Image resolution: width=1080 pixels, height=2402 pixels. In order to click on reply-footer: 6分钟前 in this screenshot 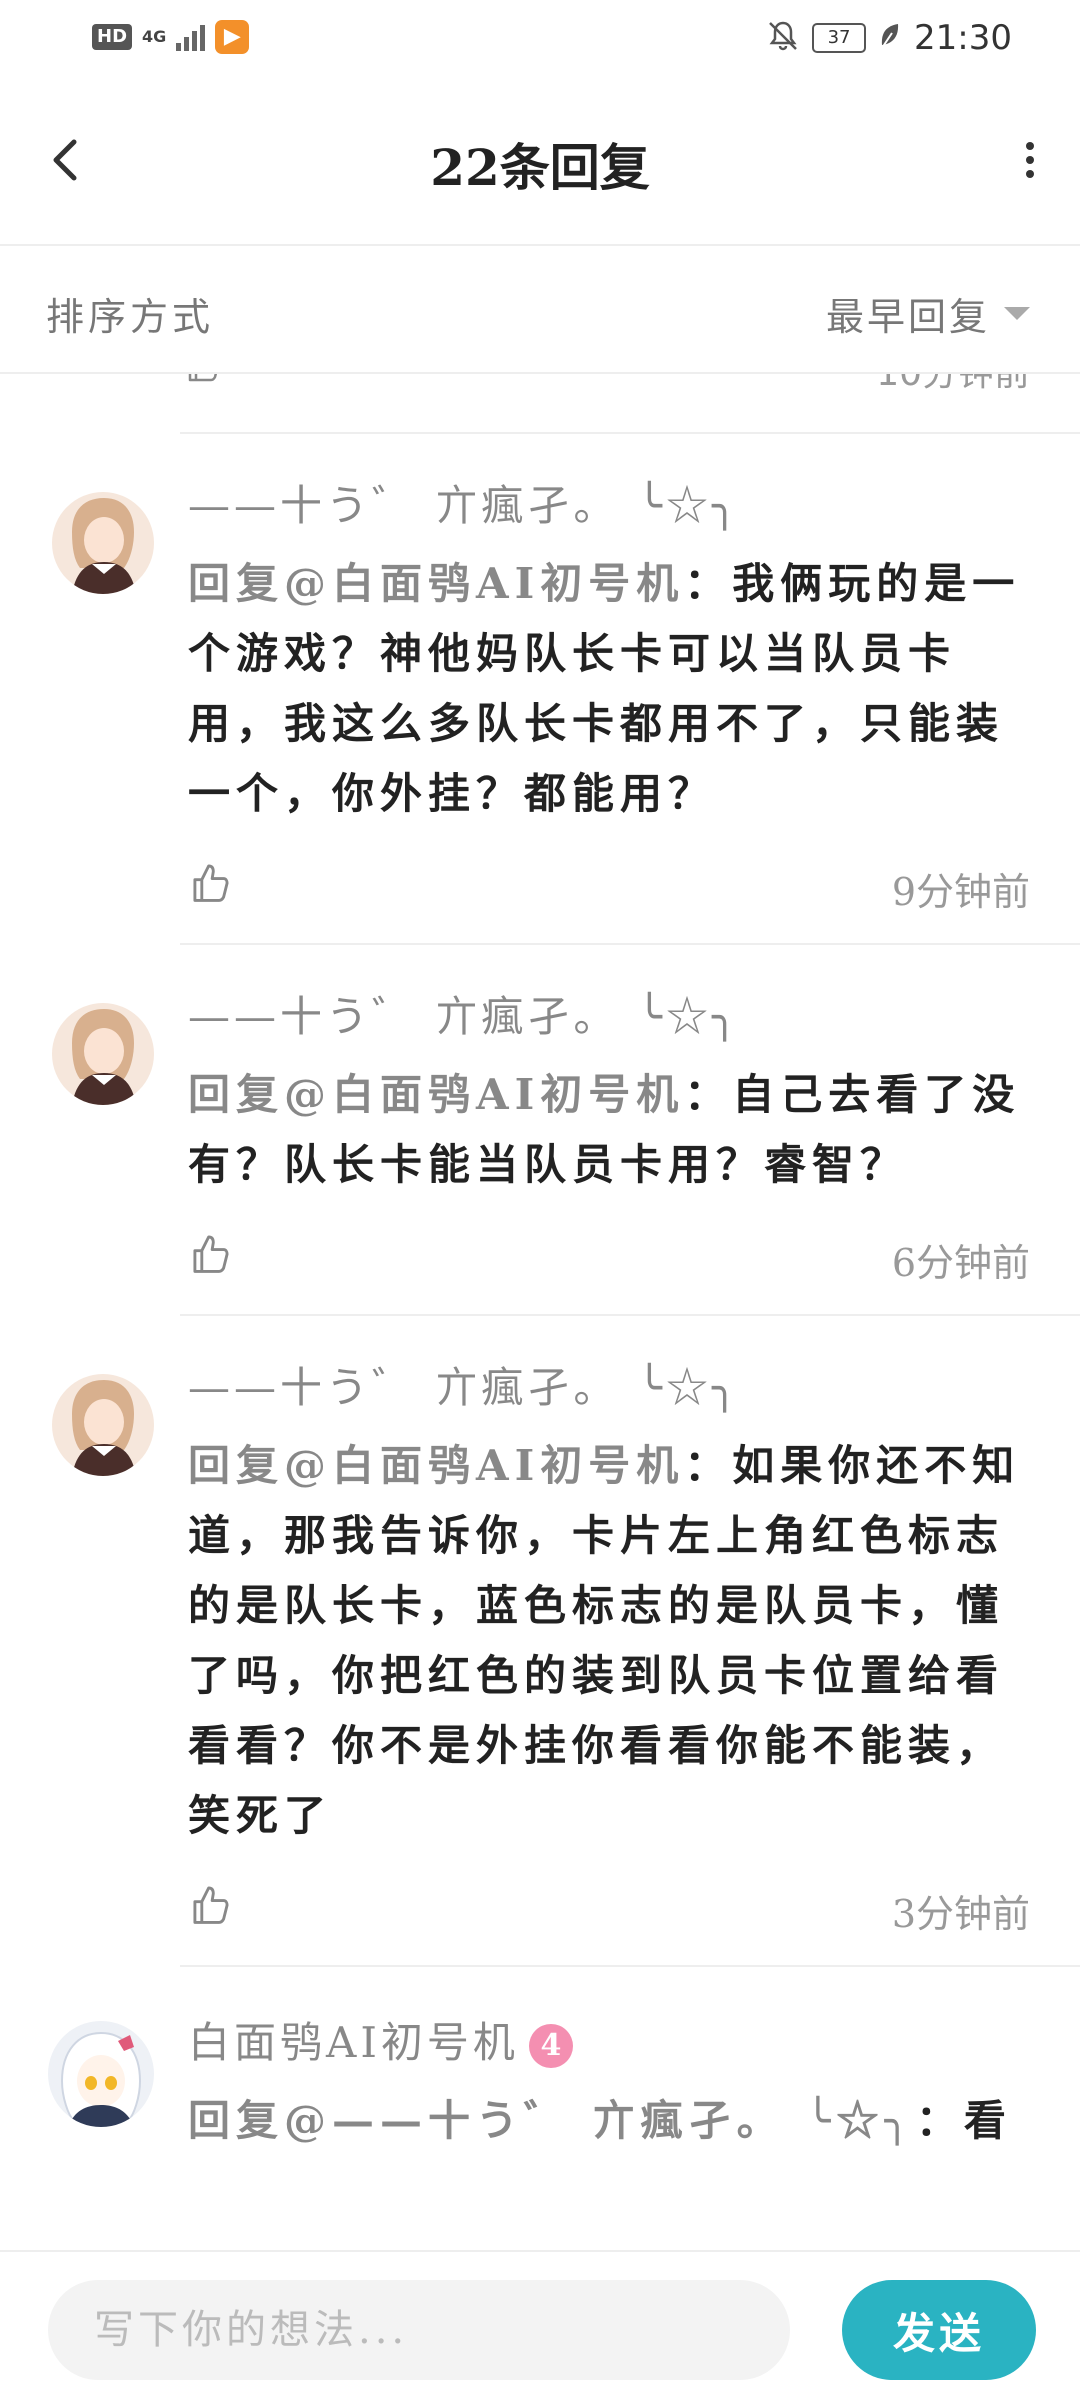, I will do `click(609, 1269)`.